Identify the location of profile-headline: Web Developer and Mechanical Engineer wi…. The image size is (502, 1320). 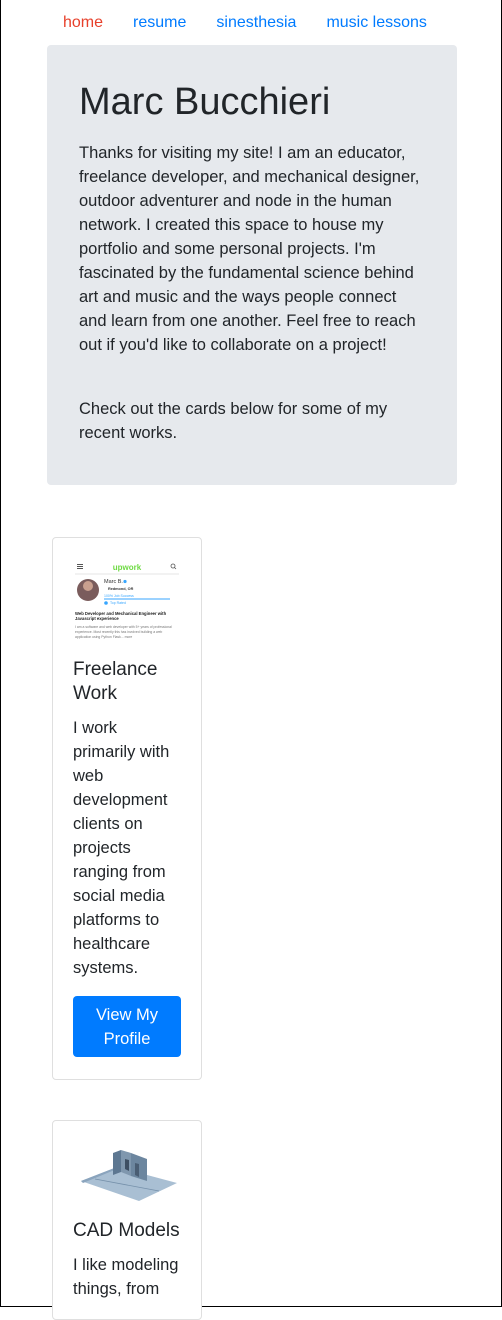
(121, 616).